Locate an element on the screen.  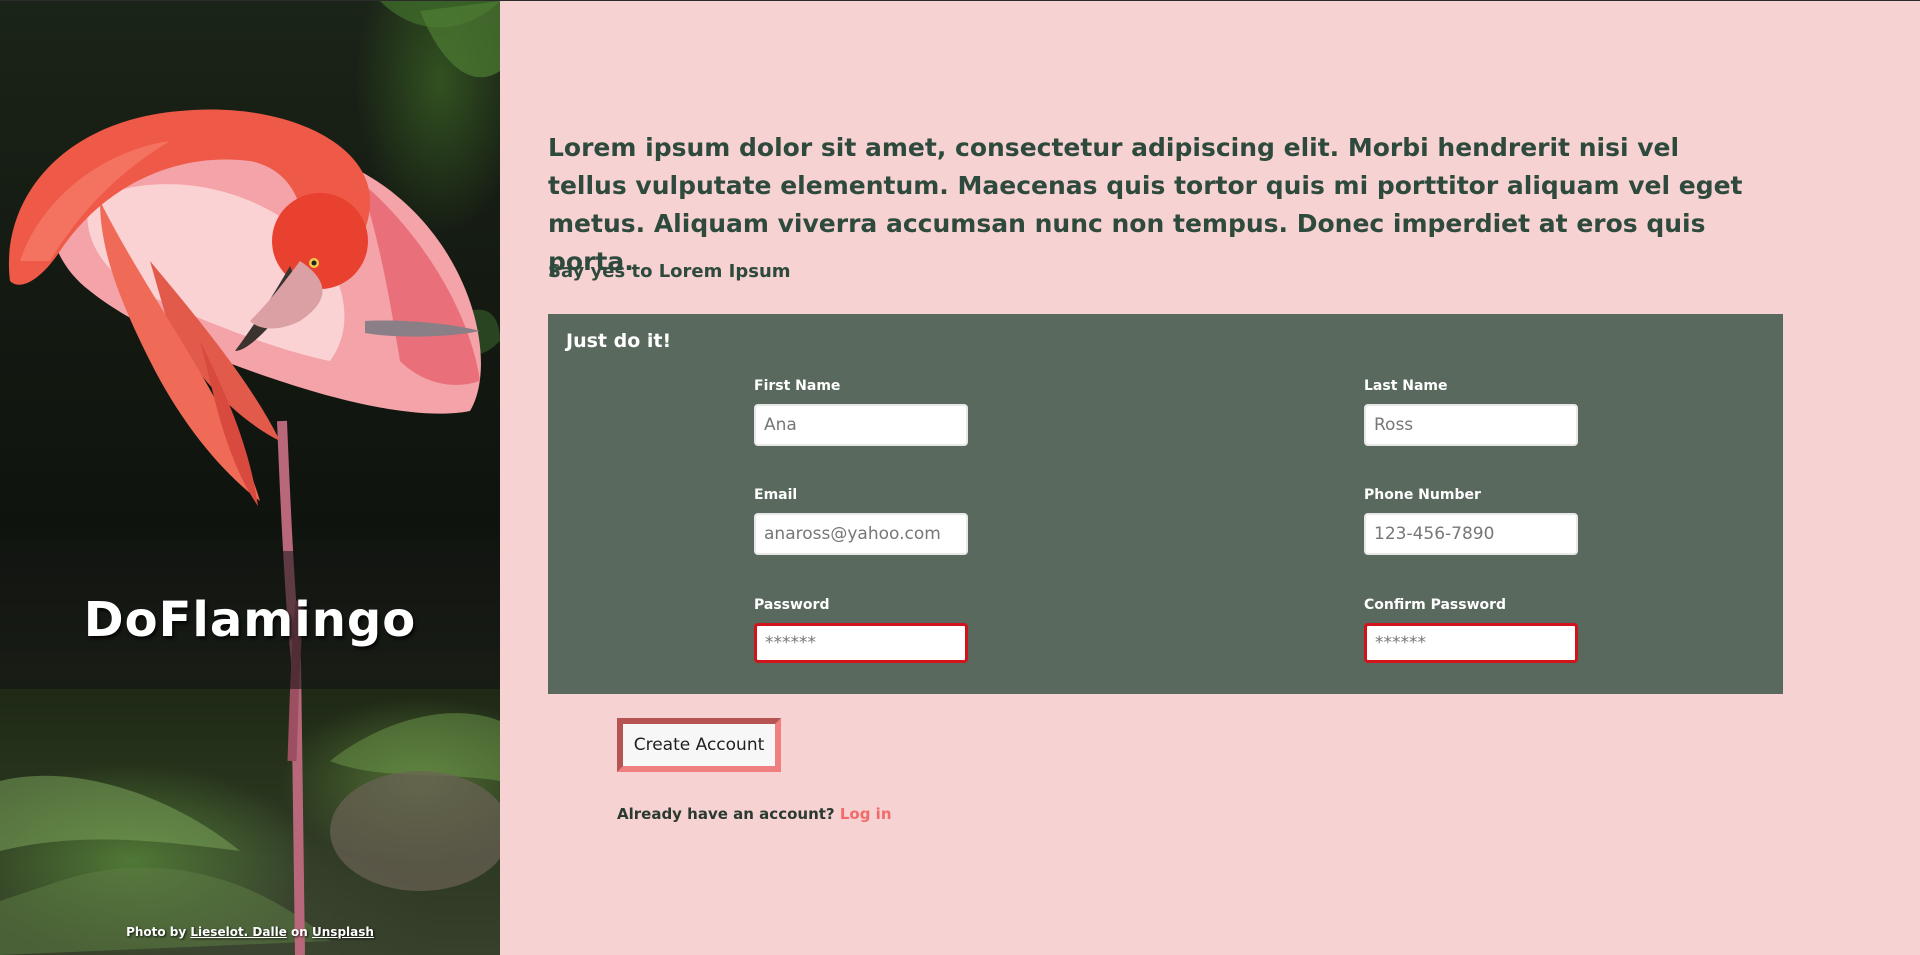
email-input is located at coordinates (861, 534).